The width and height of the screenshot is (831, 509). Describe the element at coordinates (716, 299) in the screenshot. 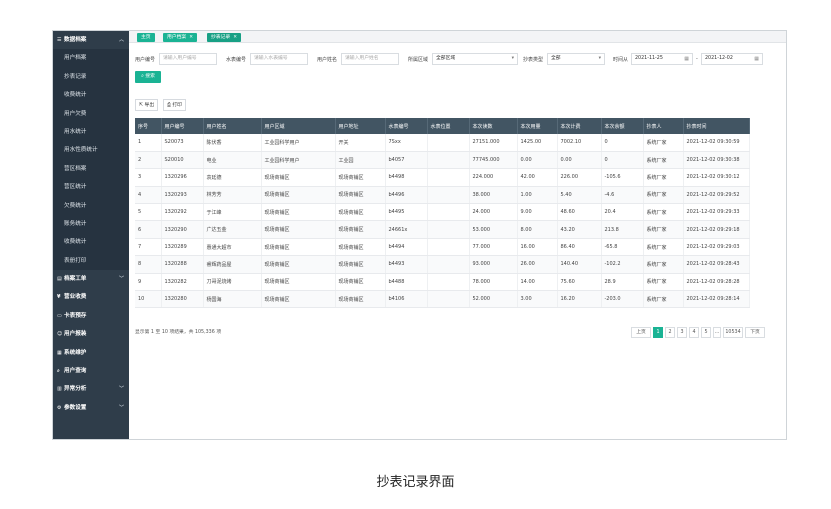

I see `table-cell: 2021-12-02 09:28:14` at that location.